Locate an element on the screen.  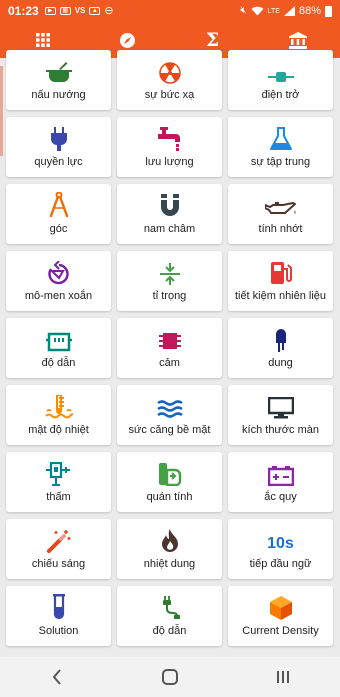
category-tile-conductivity: độ dẫn is located at coordinates (169, 616).